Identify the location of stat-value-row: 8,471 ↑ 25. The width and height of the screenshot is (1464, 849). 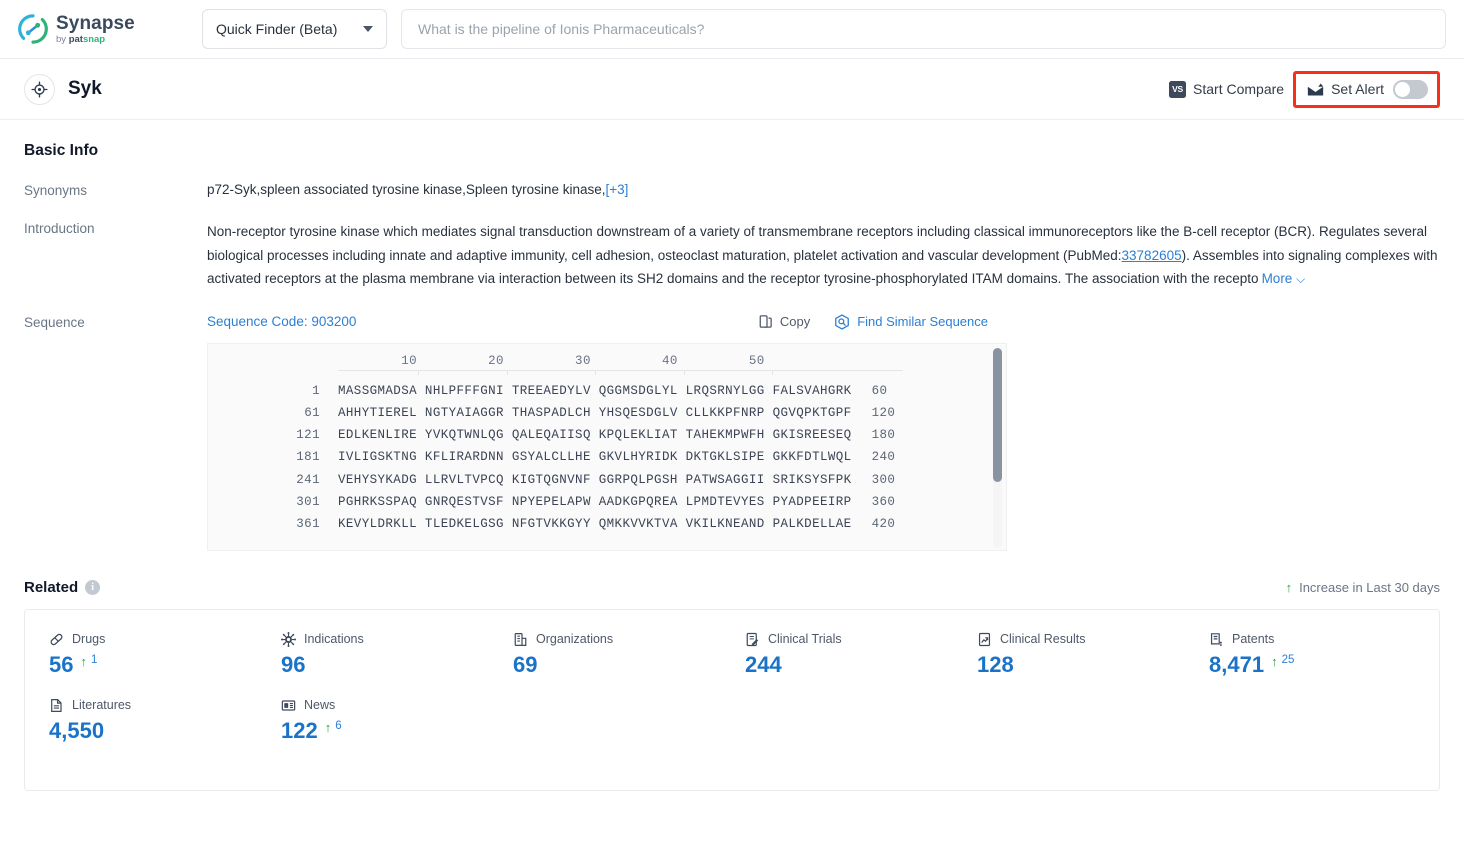
(1313, 664).